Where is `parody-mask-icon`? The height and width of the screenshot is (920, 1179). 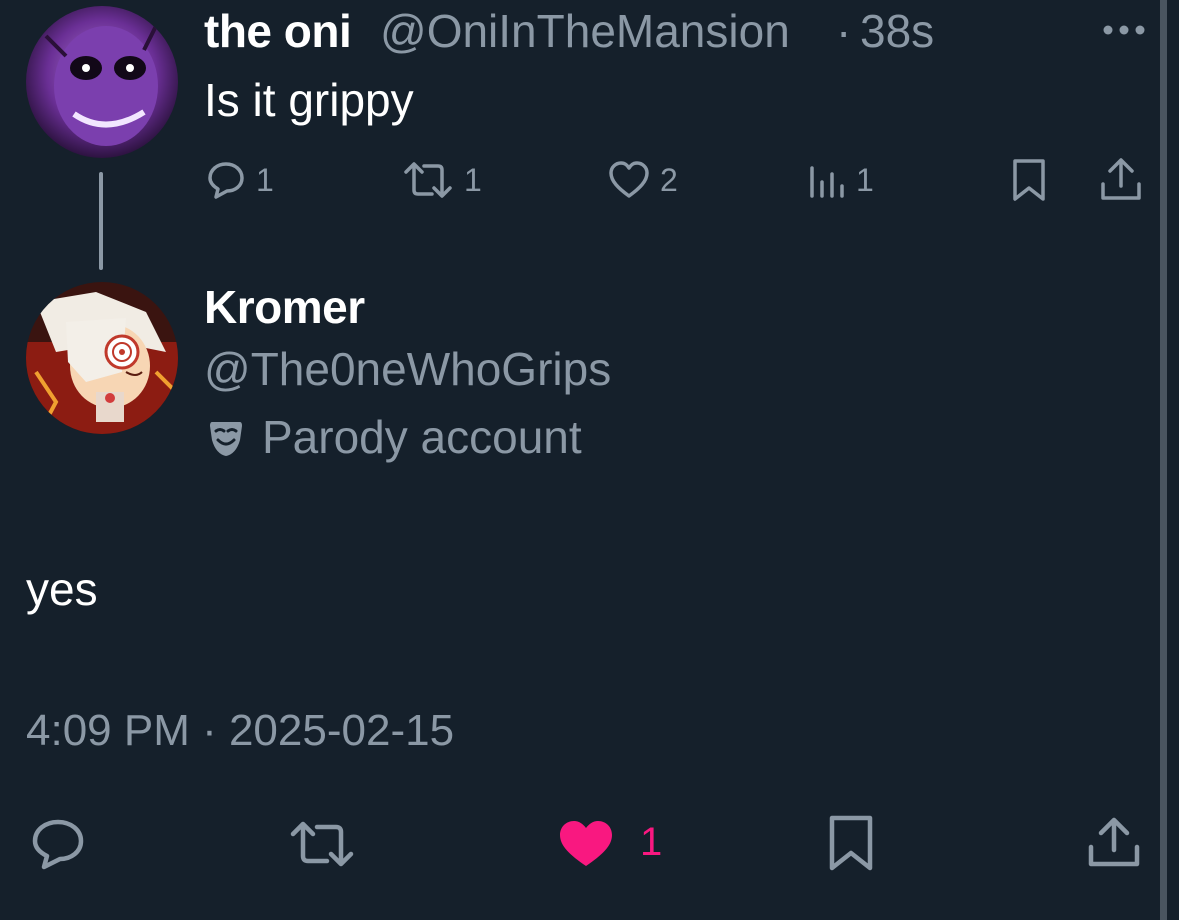 parody-mask-icon is located at coordinates (226, 438).